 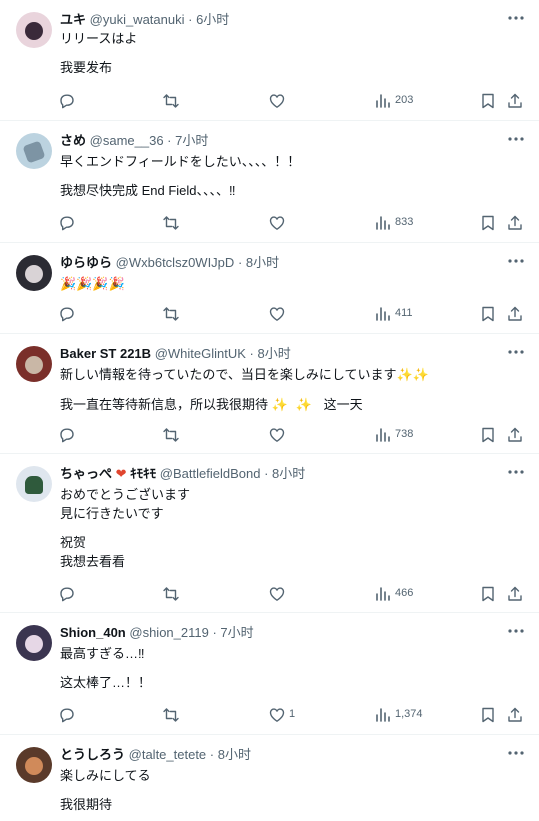 I want to click on tweet-line: リリースはよ, so click(x=99, y=38).